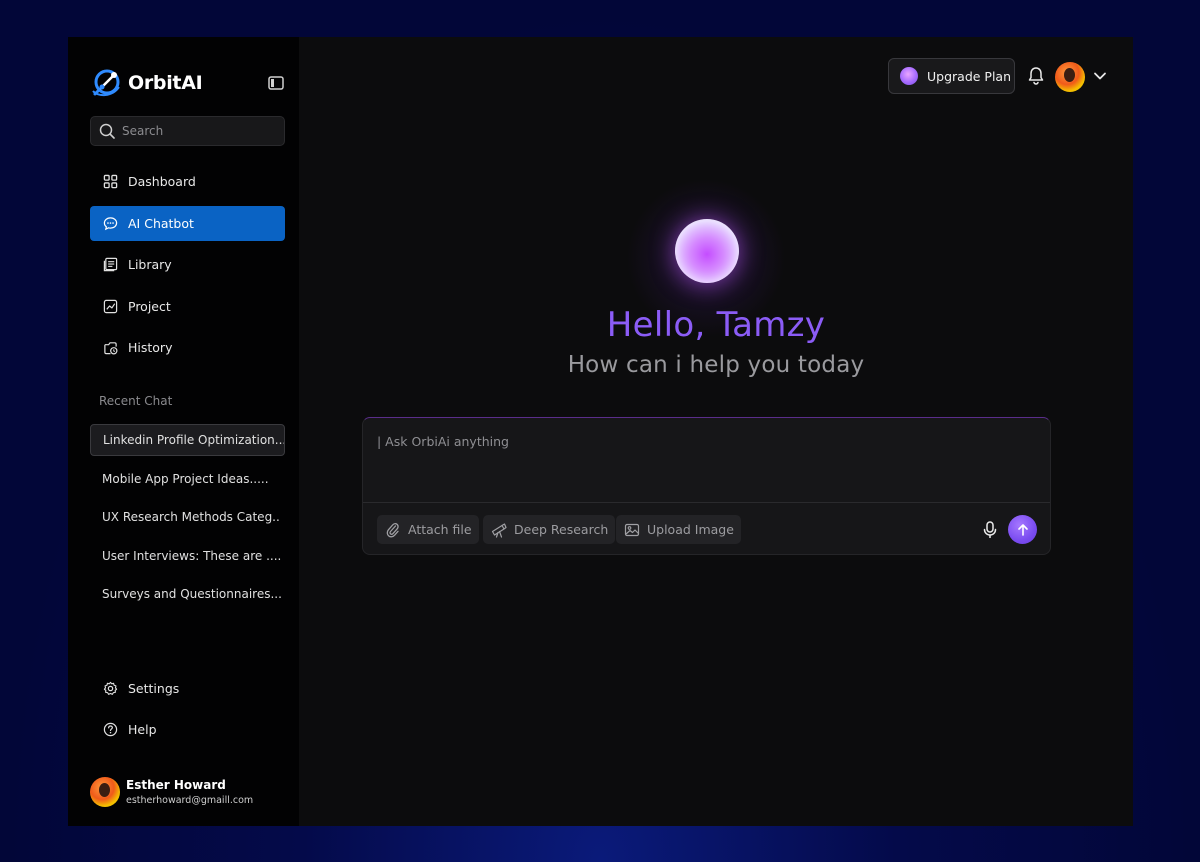 Image resolution: width=1200 pixels, height=862 pixels. What do you see at coordinates (187, 517) in the screenshot?
I see `recent-chat-item: UX Research Methods Categ..` at bounding box center [187, 517].